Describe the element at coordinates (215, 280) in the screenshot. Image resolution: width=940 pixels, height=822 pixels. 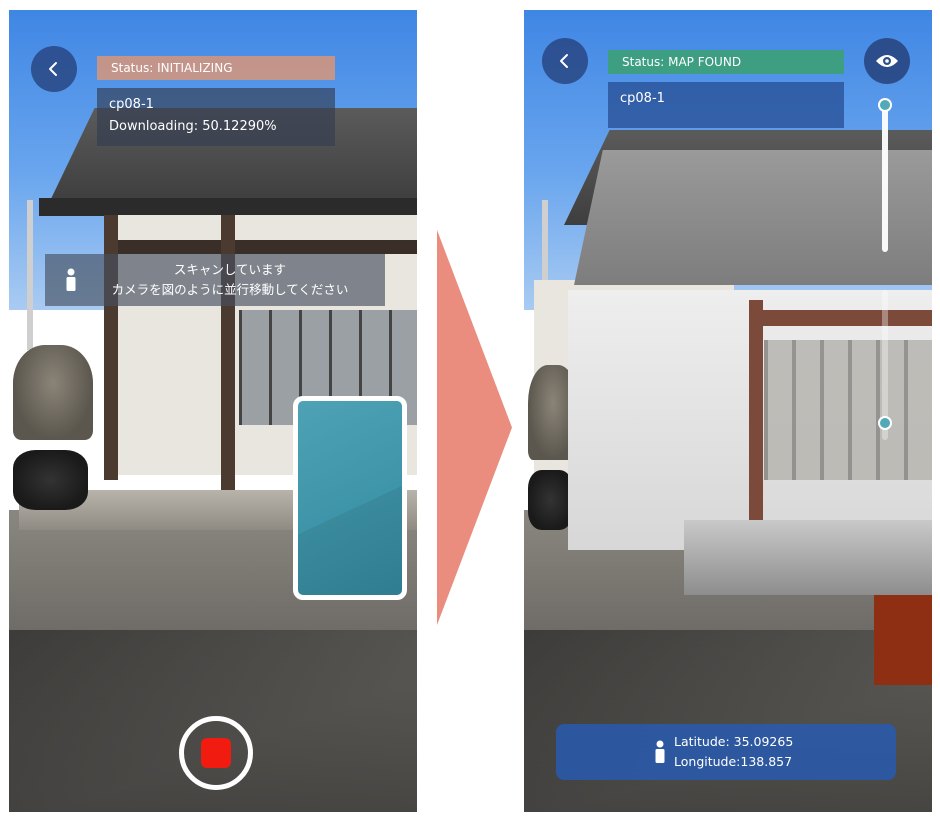
I see `scan-instruction-panel: スキャンしています カメラを図のように並行移動してください` at that location.